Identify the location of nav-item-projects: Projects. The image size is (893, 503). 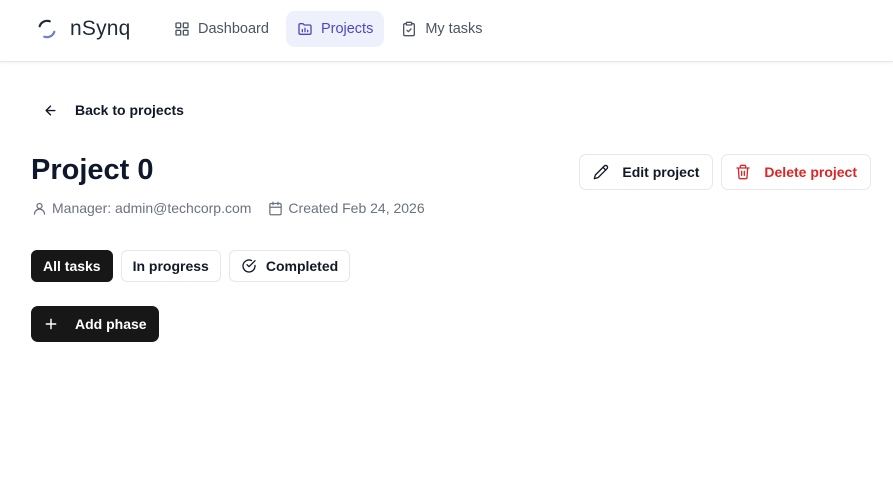
(335, 29).